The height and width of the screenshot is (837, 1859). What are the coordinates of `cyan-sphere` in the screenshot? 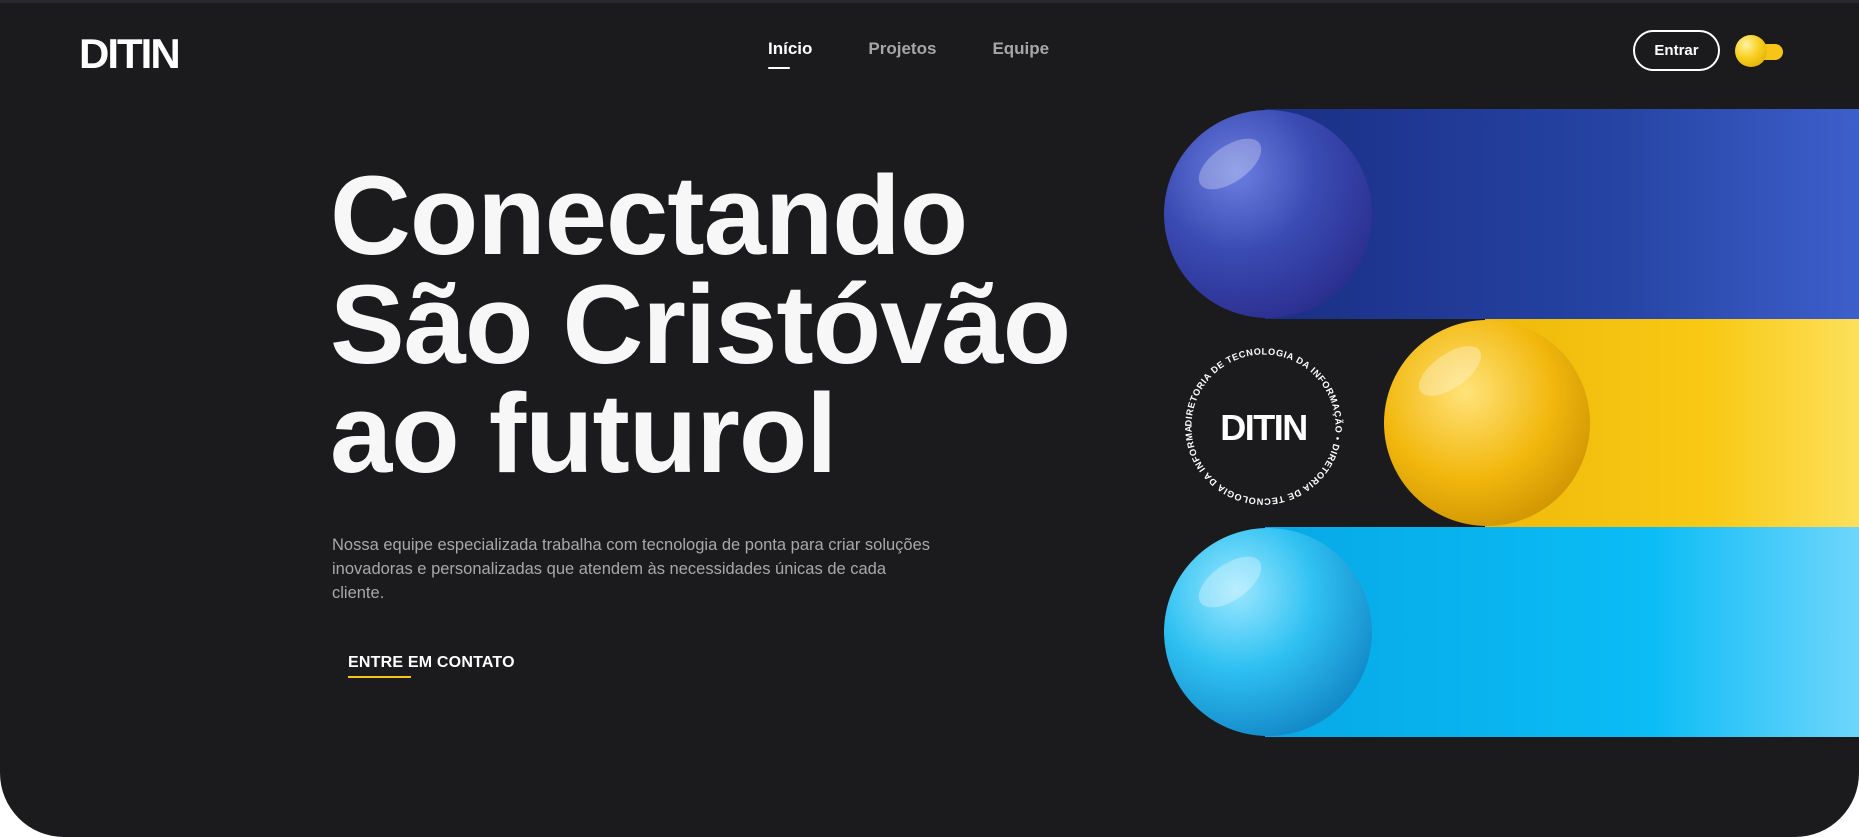 It's located at (1268, 632).